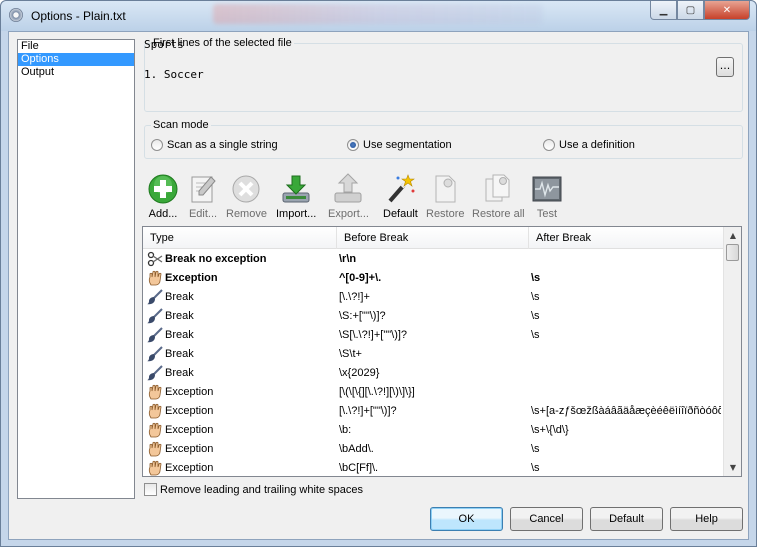 This screenshot has width=757, height=547. What do you see at coordinates (433, 335) in the screenshot?
I see `table-row: Break \S[\.\?!]+[""\)]? \s` at bounding box center [433, 335].